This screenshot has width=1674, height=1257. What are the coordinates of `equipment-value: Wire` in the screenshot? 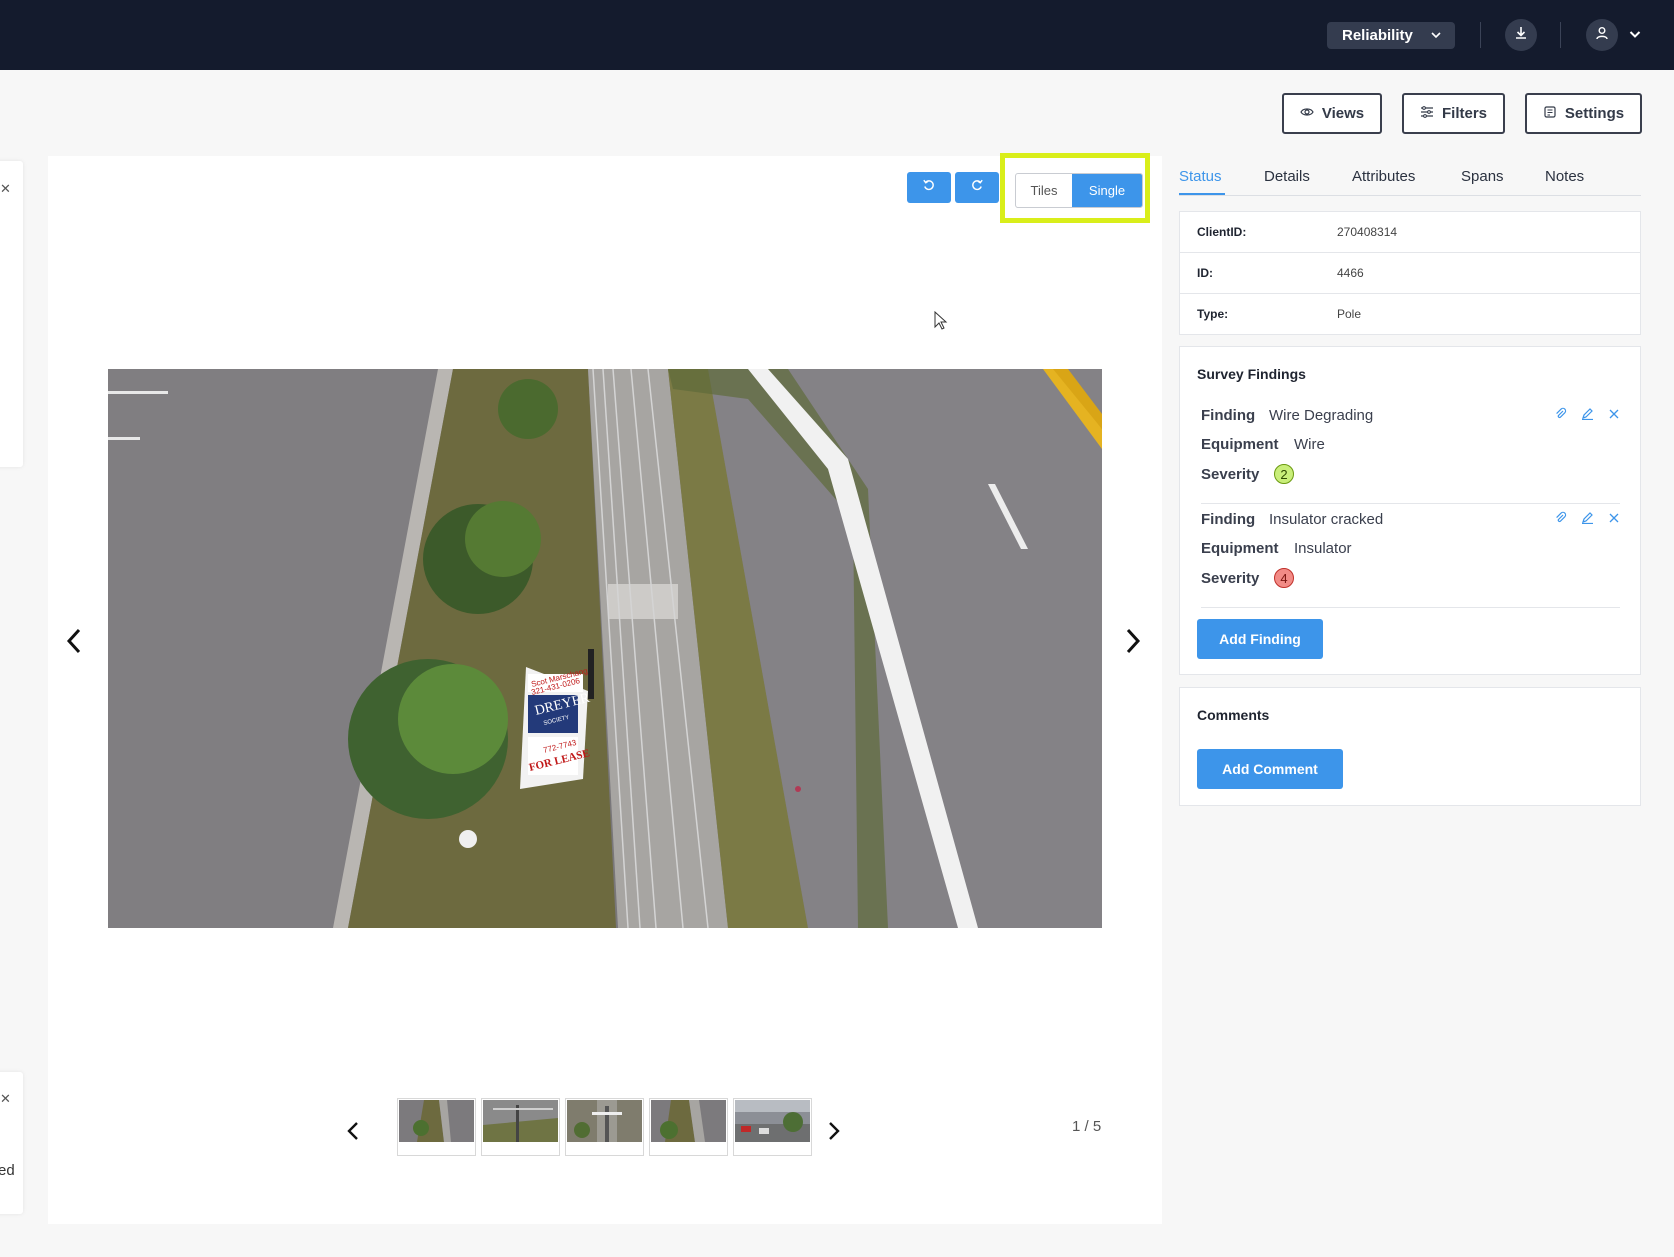 It's located at (1309, 444).